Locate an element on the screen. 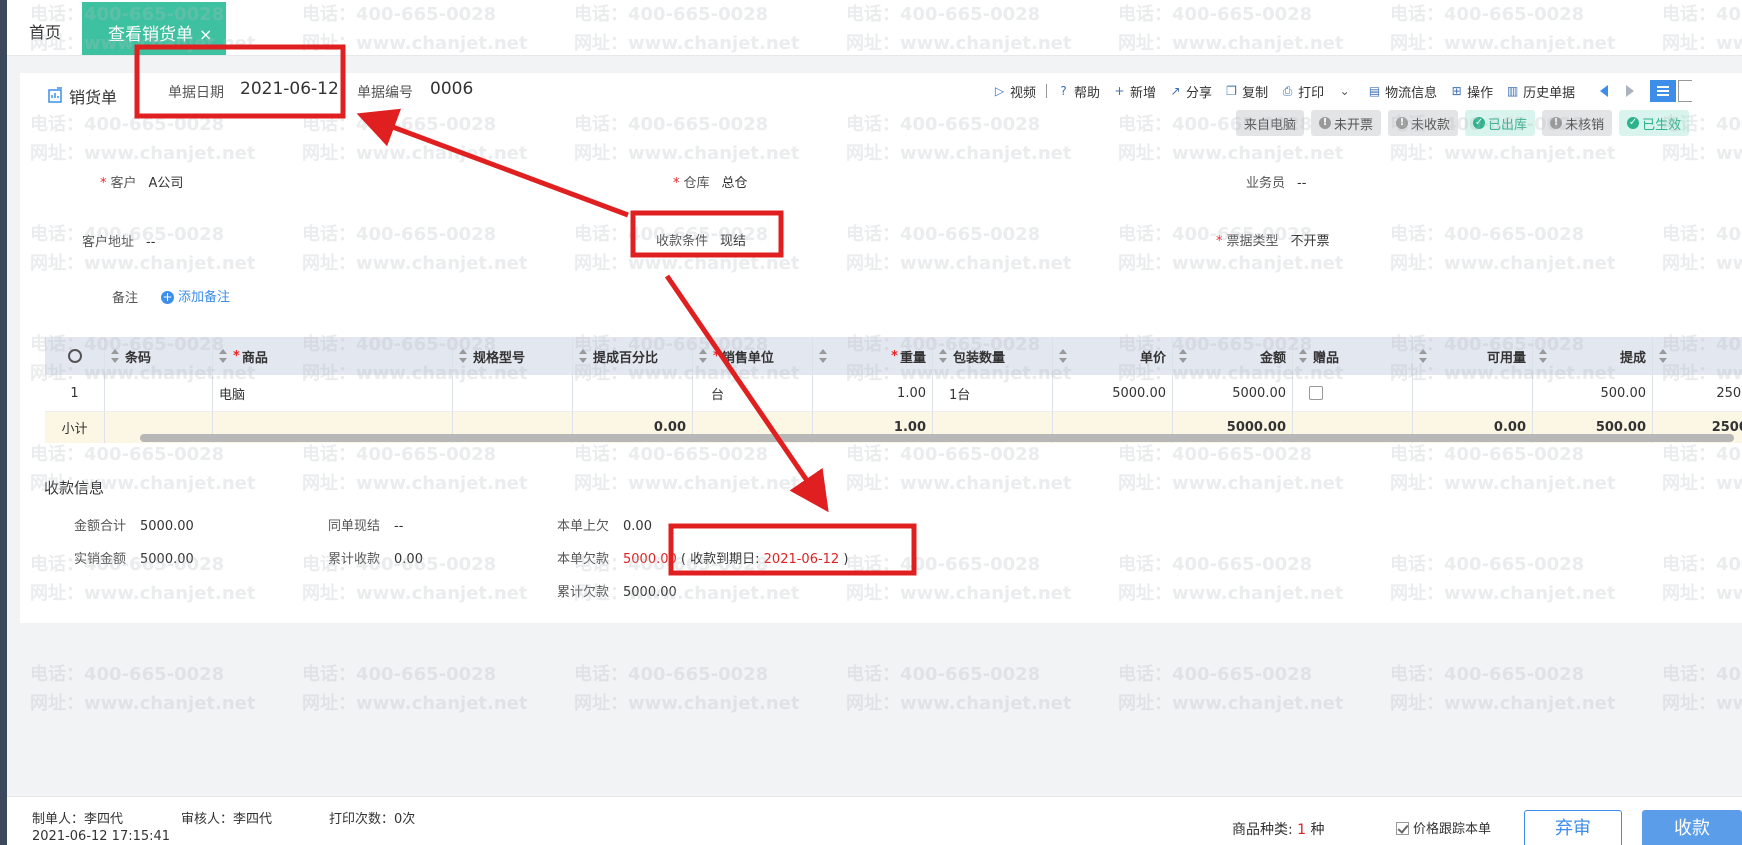 The image size is (1742, 845). cell-barcode is located at coordinates (159, 393).